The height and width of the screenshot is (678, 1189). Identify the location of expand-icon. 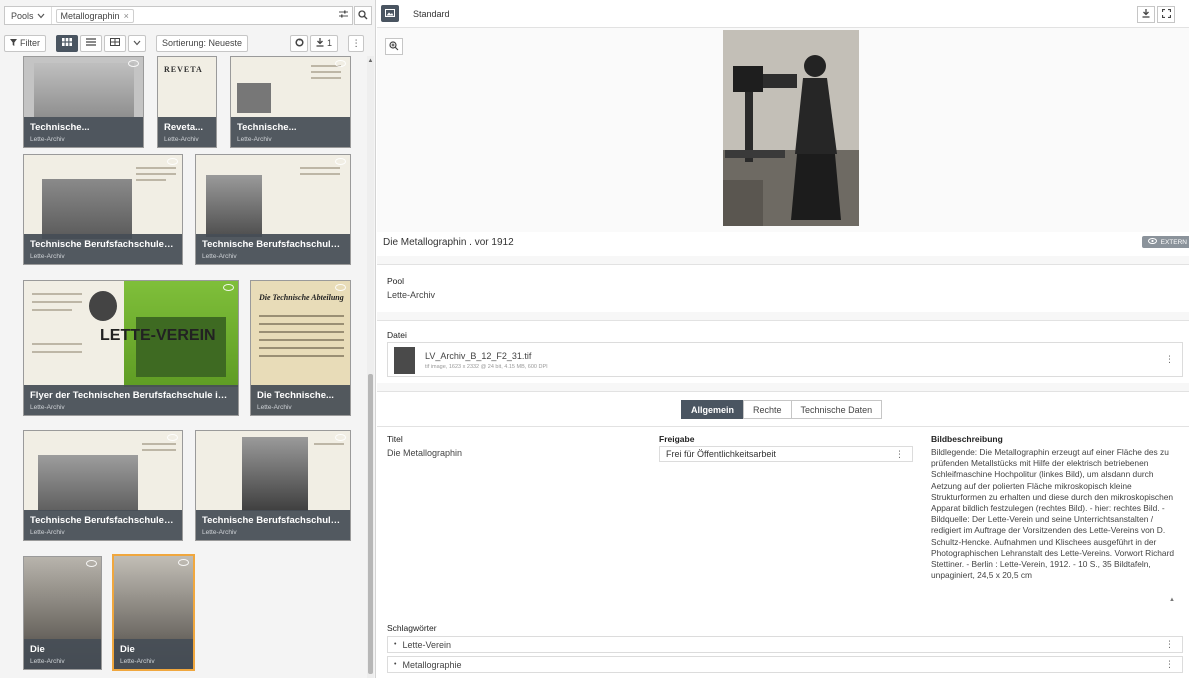
(1166, 14).